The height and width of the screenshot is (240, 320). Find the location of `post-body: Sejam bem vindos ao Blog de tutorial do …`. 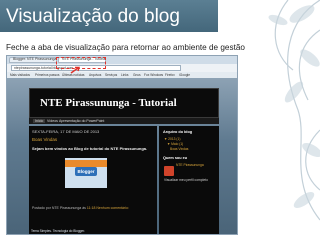

post-body: Sejam bem vindos ao Blog de tutorial do … is located at coordinates (90, 148).